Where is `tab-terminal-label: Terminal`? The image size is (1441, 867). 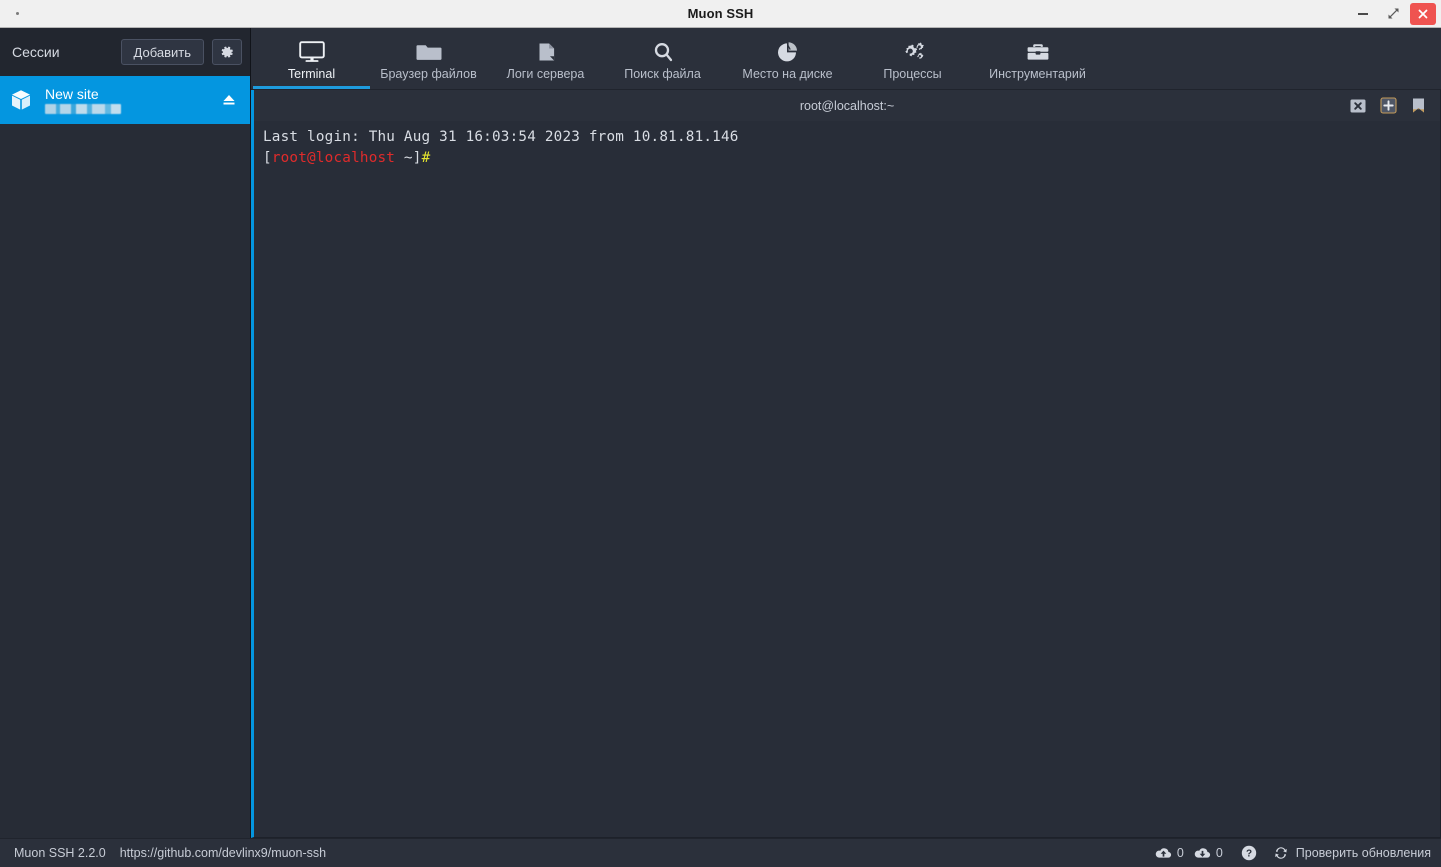 tab-terminal-label: Terminal is located at coordinates (311, 74).